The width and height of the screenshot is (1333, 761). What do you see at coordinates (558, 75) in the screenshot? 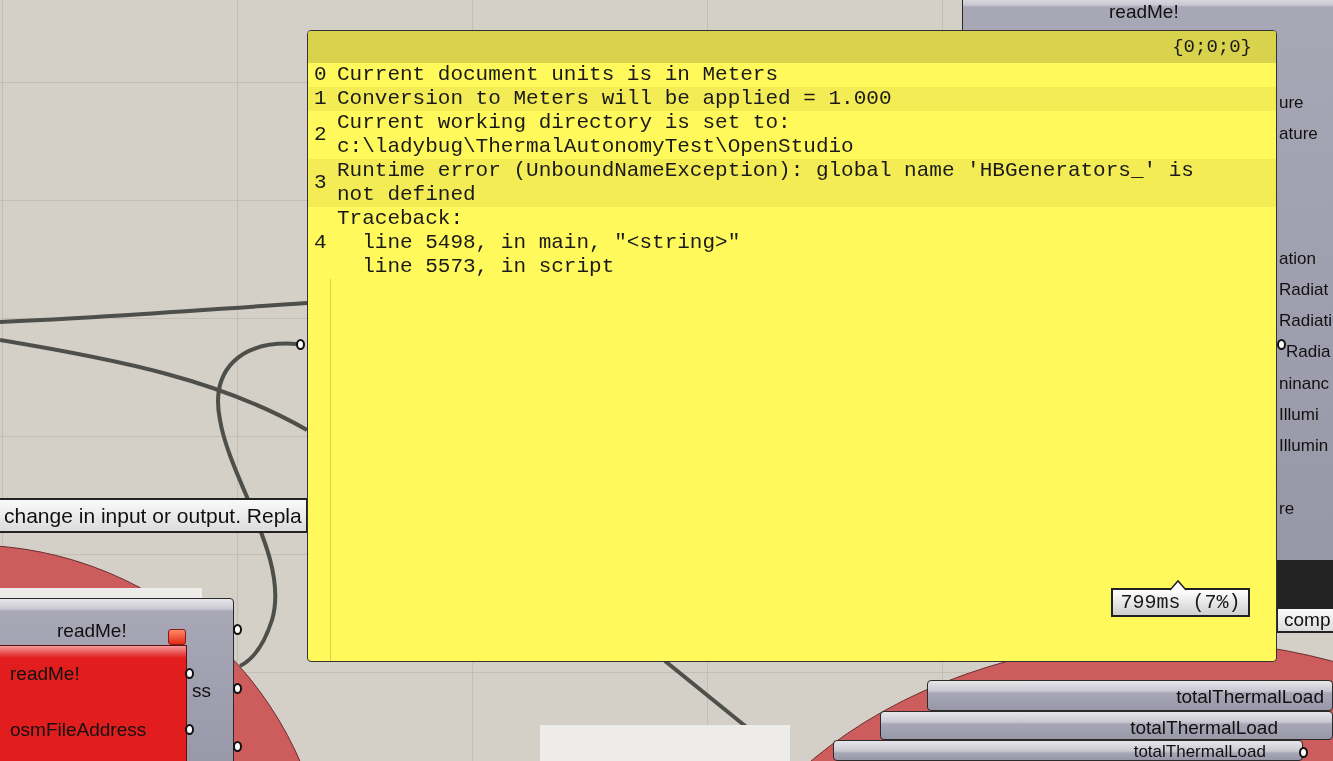
I see `message-line: Current document units is in Meters` at bounding box center [558, 75].